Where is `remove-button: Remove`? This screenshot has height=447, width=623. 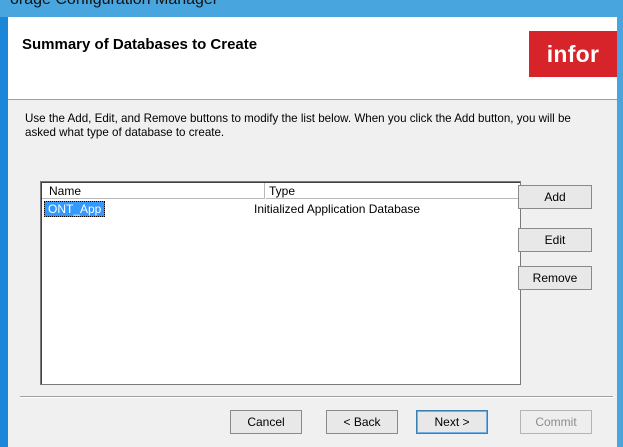 remove-button: Remove is located at coordinates (555, 278).